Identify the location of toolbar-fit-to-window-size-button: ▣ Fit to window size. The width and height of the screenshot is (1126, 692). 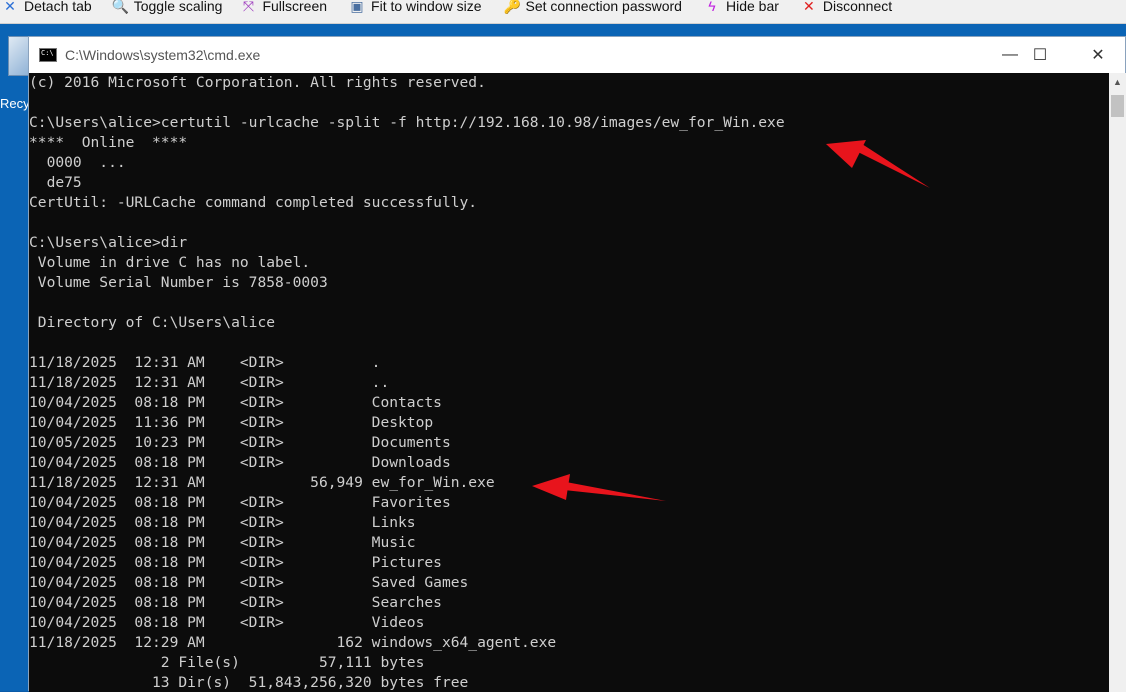
(416, 7).